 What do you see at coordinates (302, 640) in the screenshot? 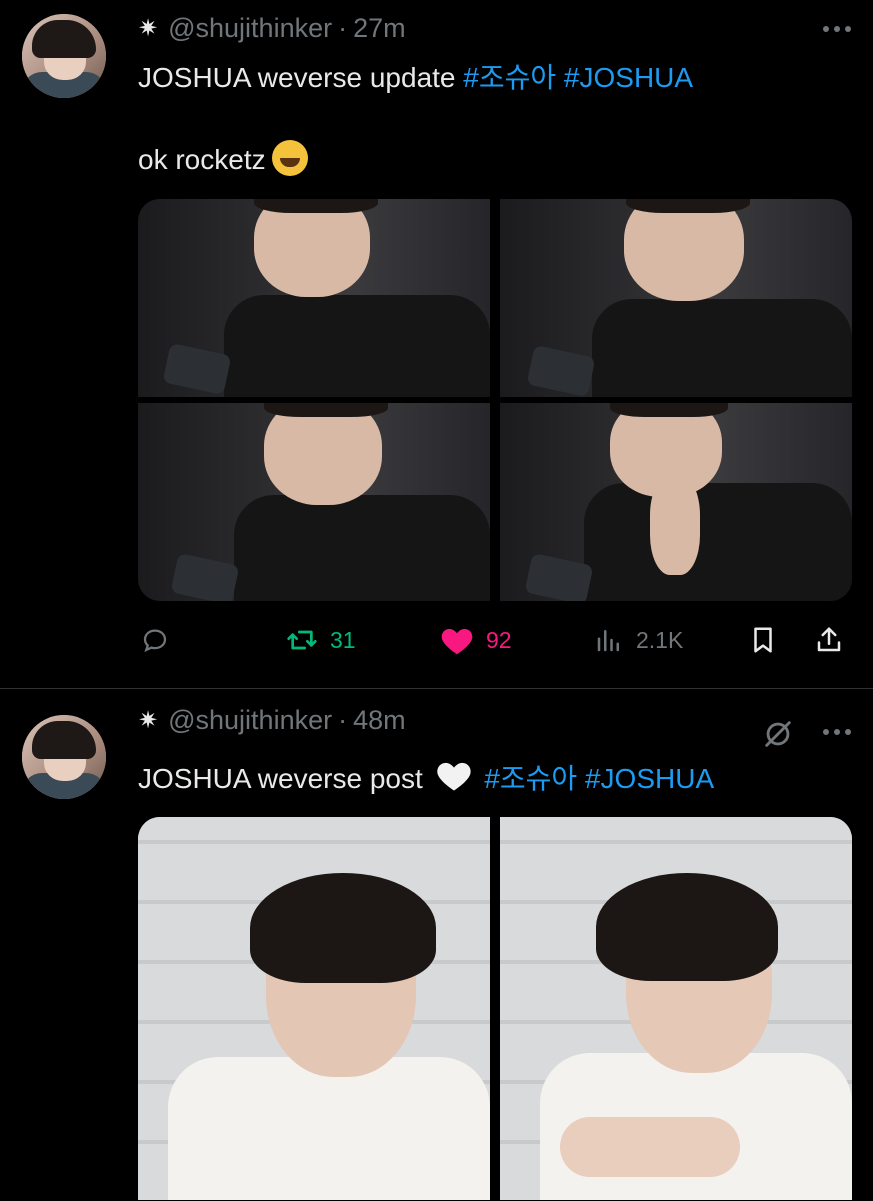
I see `retweet-icon` at bounding box center [302, 640].